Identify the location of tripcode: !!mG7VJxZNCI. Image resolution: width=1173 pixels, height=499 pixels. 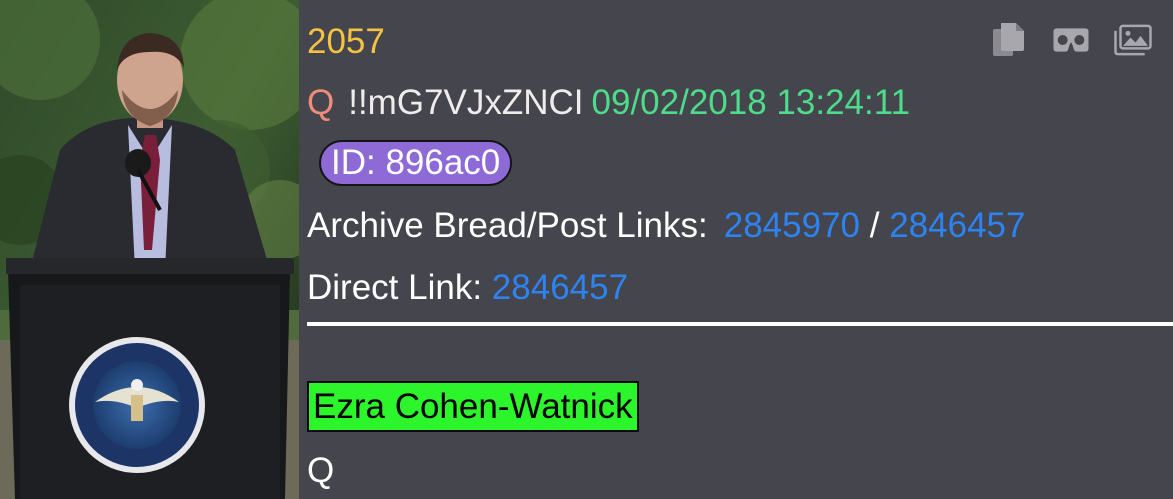
(466, 102).